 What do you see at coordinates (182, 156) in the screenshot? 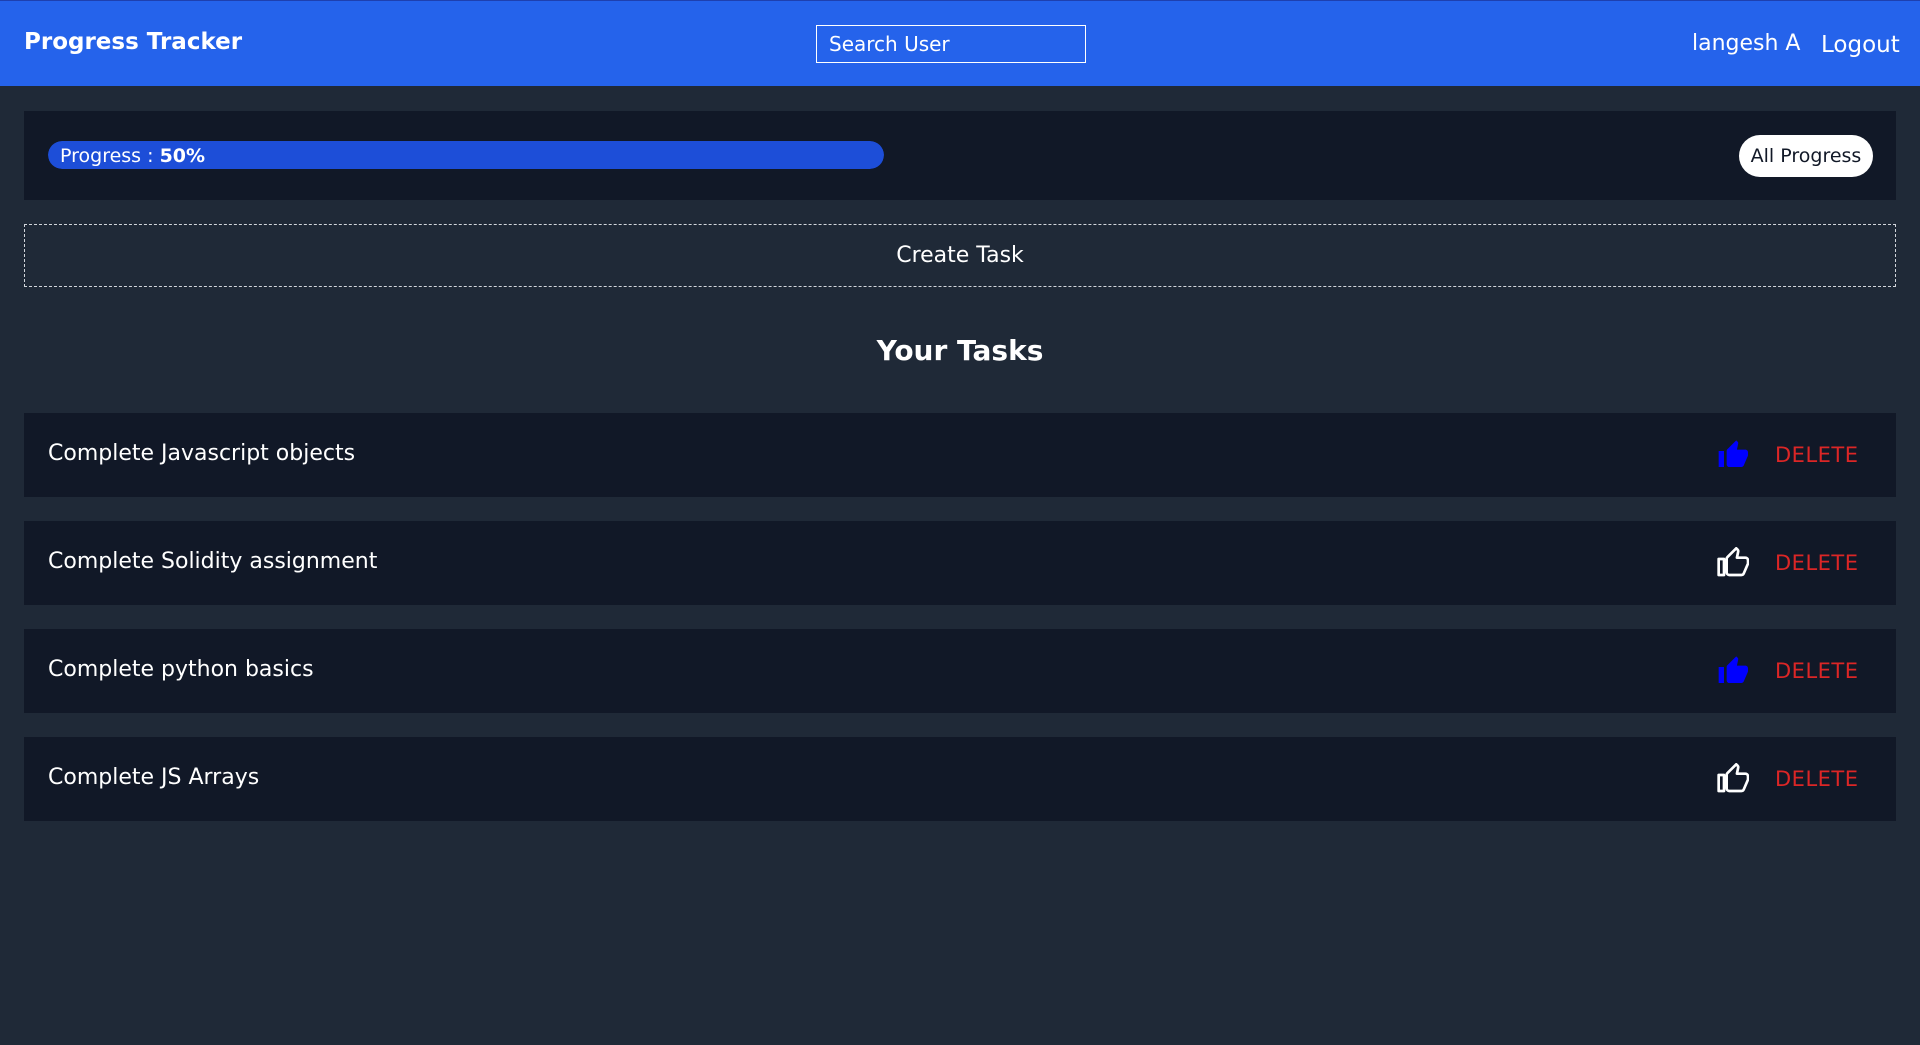
I see `progress-value: 50%` at bounding box center [182, 156].